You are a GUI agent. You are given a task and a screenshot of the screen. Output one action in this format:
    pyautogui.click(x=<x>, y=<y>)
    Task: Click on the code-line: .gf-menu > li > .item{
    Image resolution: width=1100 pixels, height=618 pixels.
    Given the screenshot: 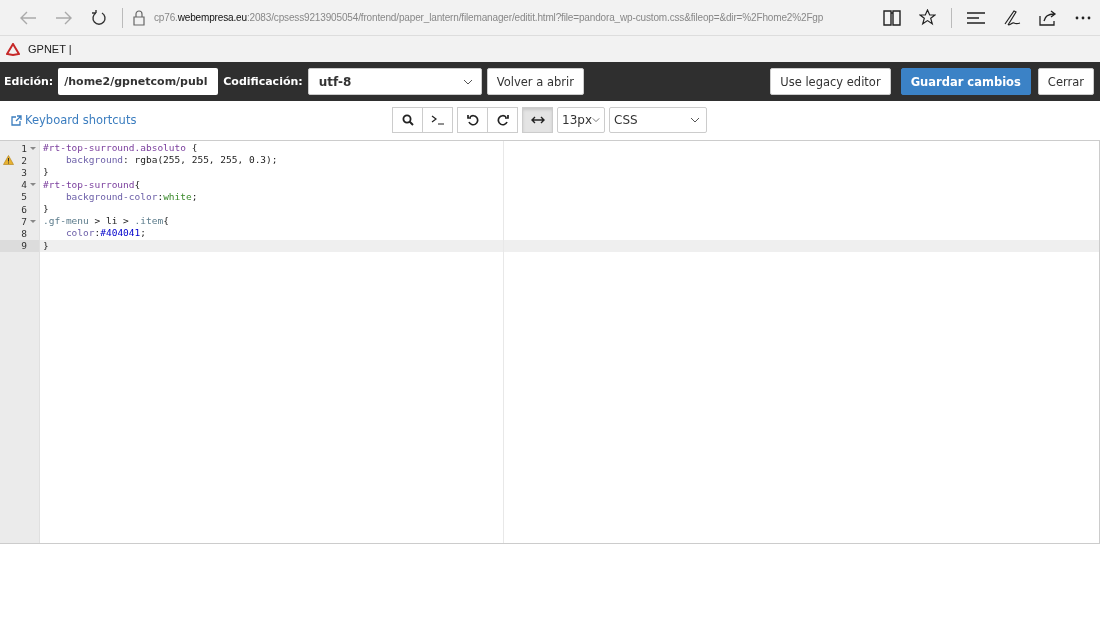 What is the action you would take?
    pyautogui.click(x=106, y=221)
    